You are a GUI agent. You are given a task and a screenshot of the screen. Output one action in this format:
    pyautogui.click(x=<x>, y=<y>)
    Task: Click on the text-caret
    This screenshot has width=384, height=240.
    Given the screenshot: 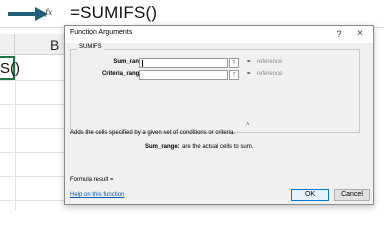 What is the action you would take?
    pyautogui.click(x=142, y=63)
    